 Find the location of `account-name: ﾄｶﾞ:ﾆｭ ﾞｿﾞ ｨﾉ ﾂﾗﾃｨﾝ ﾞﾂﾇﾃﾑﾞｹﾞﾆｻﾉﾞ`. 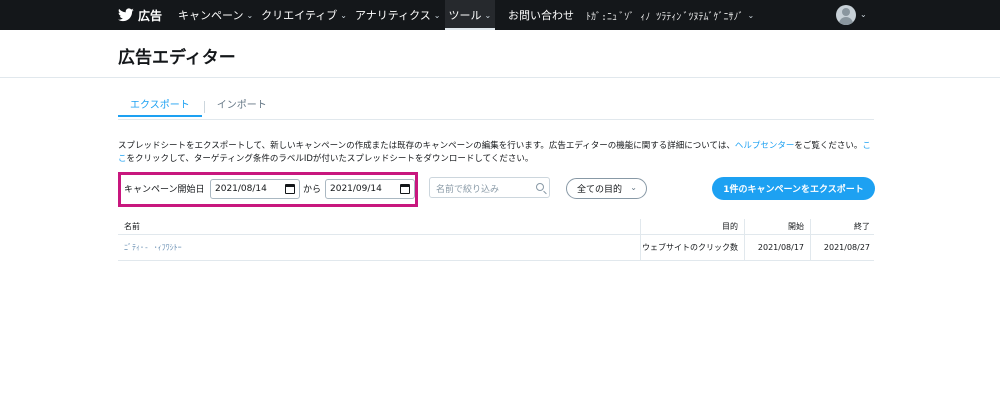

account-name: ﾄｶﾞ:ﾆｭ ﾞｿﾞ ｨﾉ ﾂﾗﾃｨﾝ ﾞﾂﾇﾃﾑﾞｹﾞﾆｻﾉﾞ is located at coordinates (665, 17).